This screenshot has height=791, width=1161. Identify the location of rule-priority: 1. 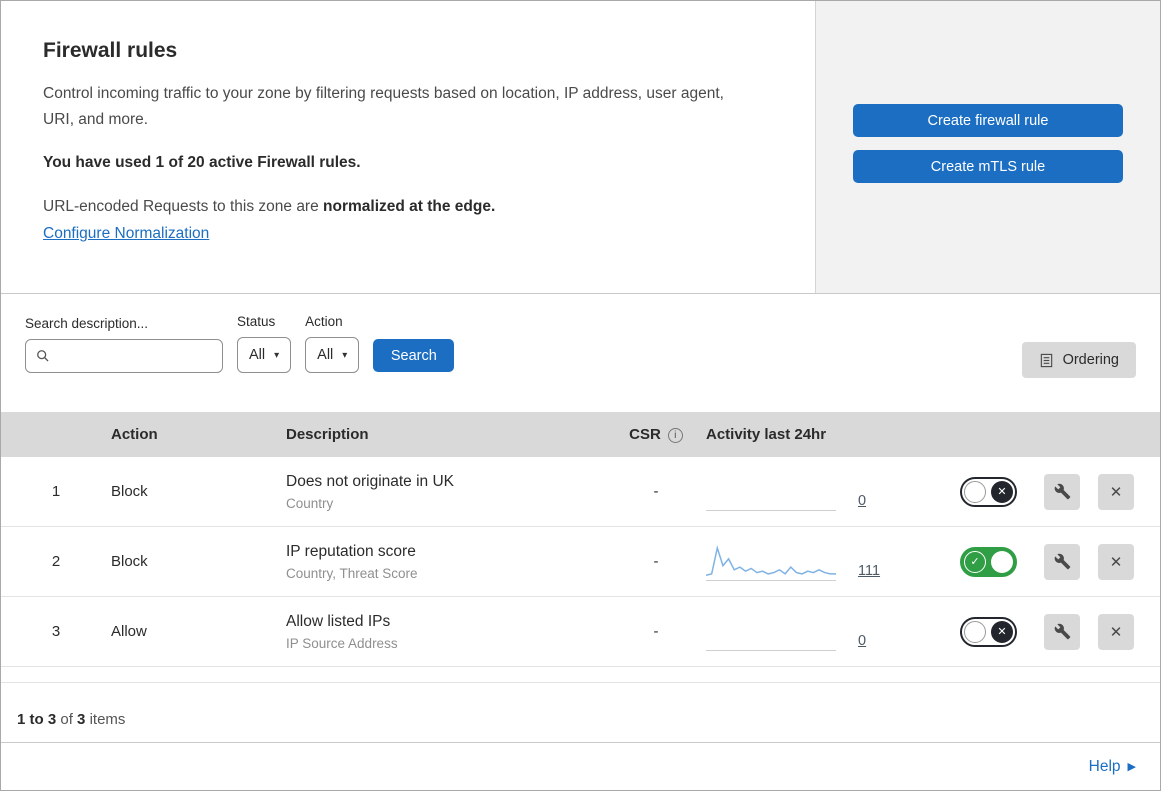
(56, 491).